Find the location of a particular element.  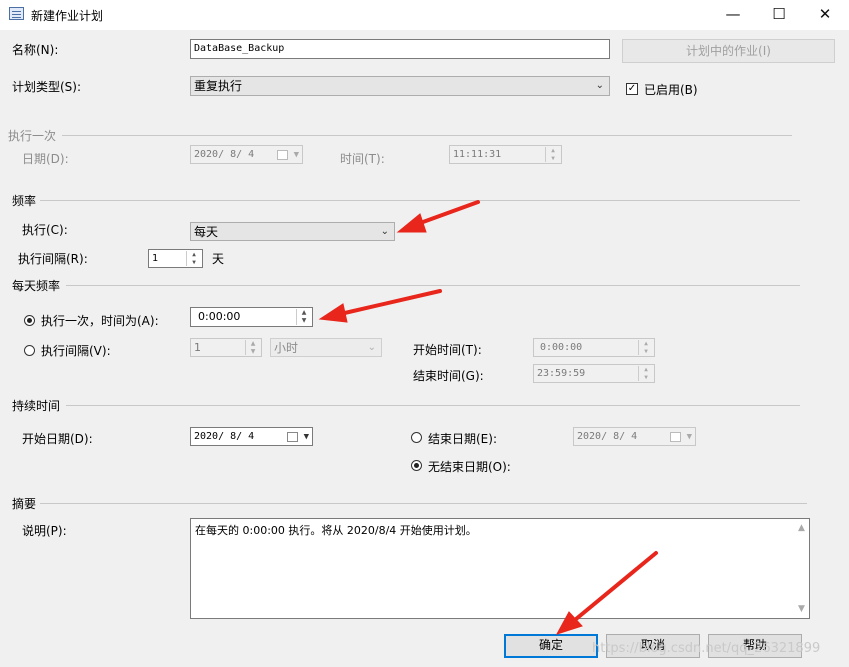

annotation-arrow-ok is located at coordinates (613, 588).